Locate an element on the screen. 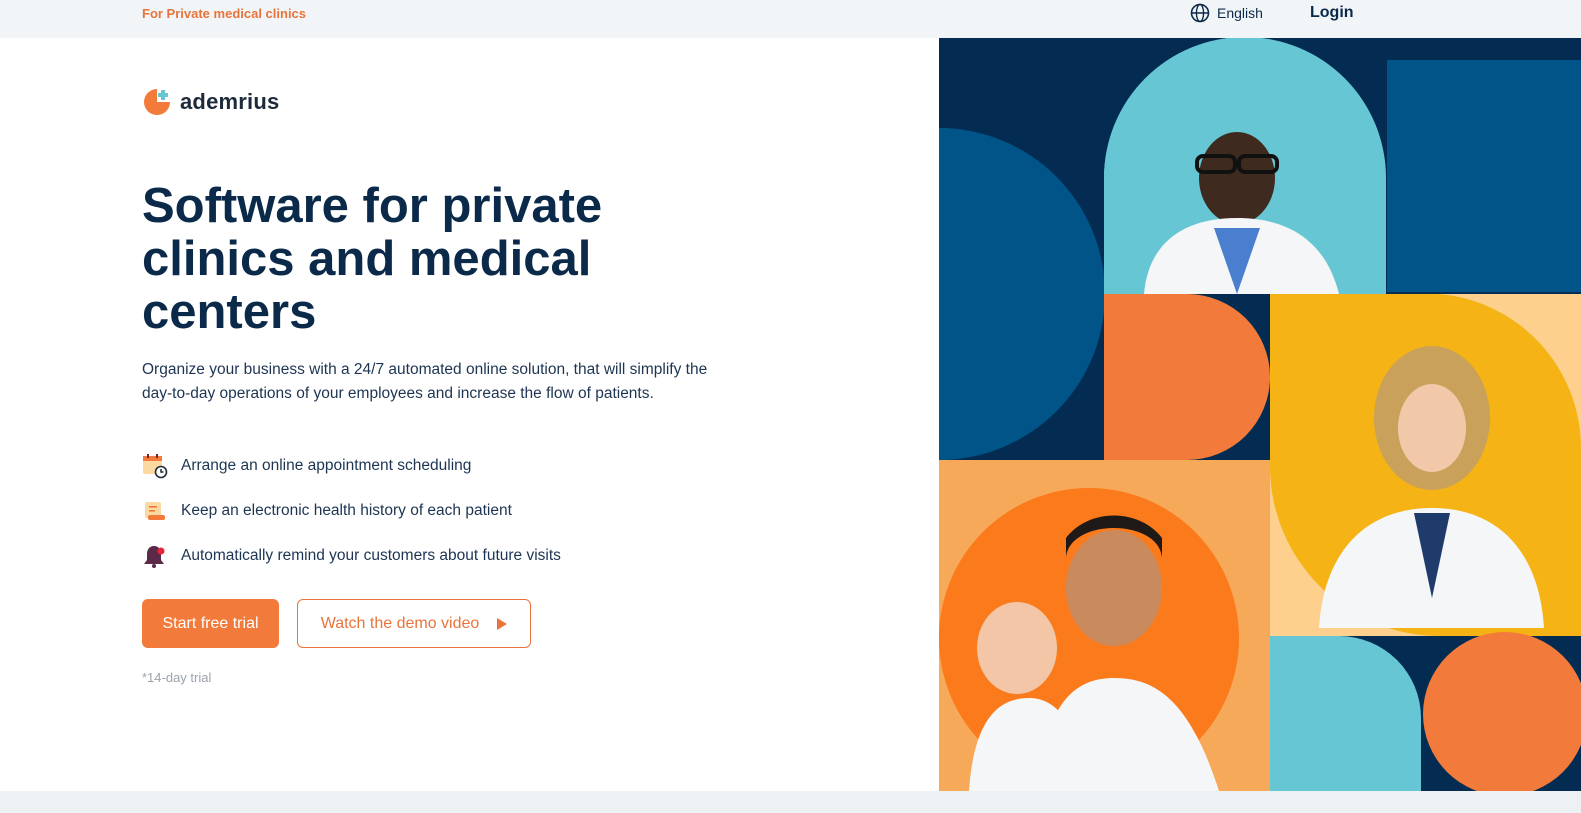 The image size is (1581, 813). login-link: Login is located at coordinates (1332, 13).